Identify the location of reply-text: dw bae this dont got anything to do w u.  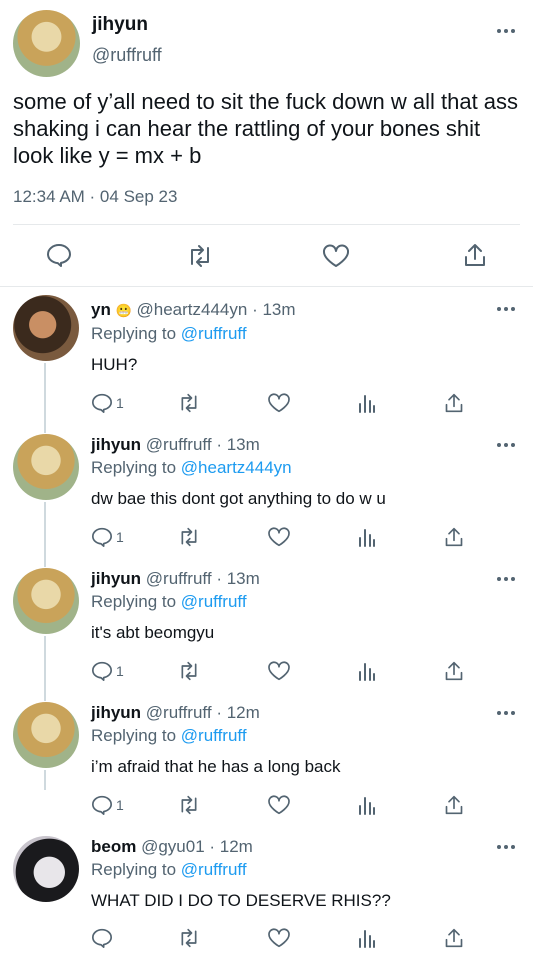
(238, 498).